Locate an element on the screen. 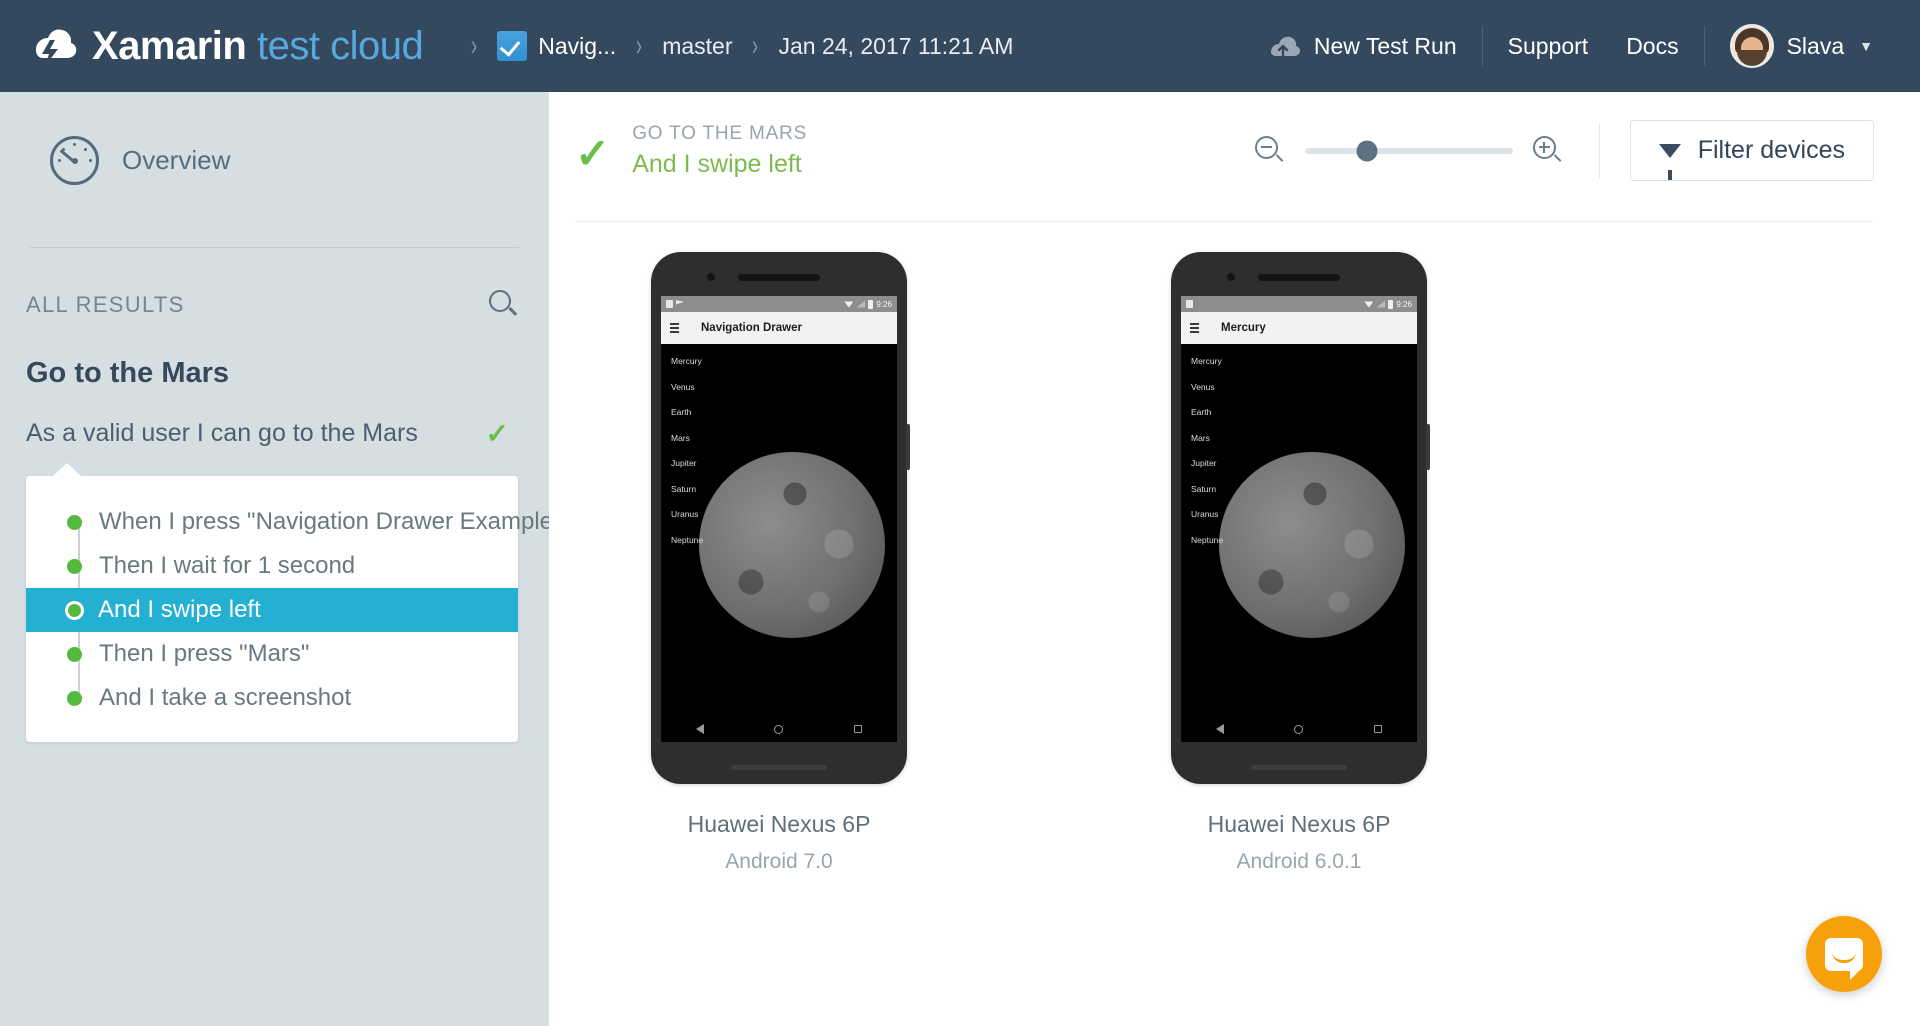 This screenshot has width=1920, height=1026. step-item: Then I press "Mars" is located at coordinates (272, 654).